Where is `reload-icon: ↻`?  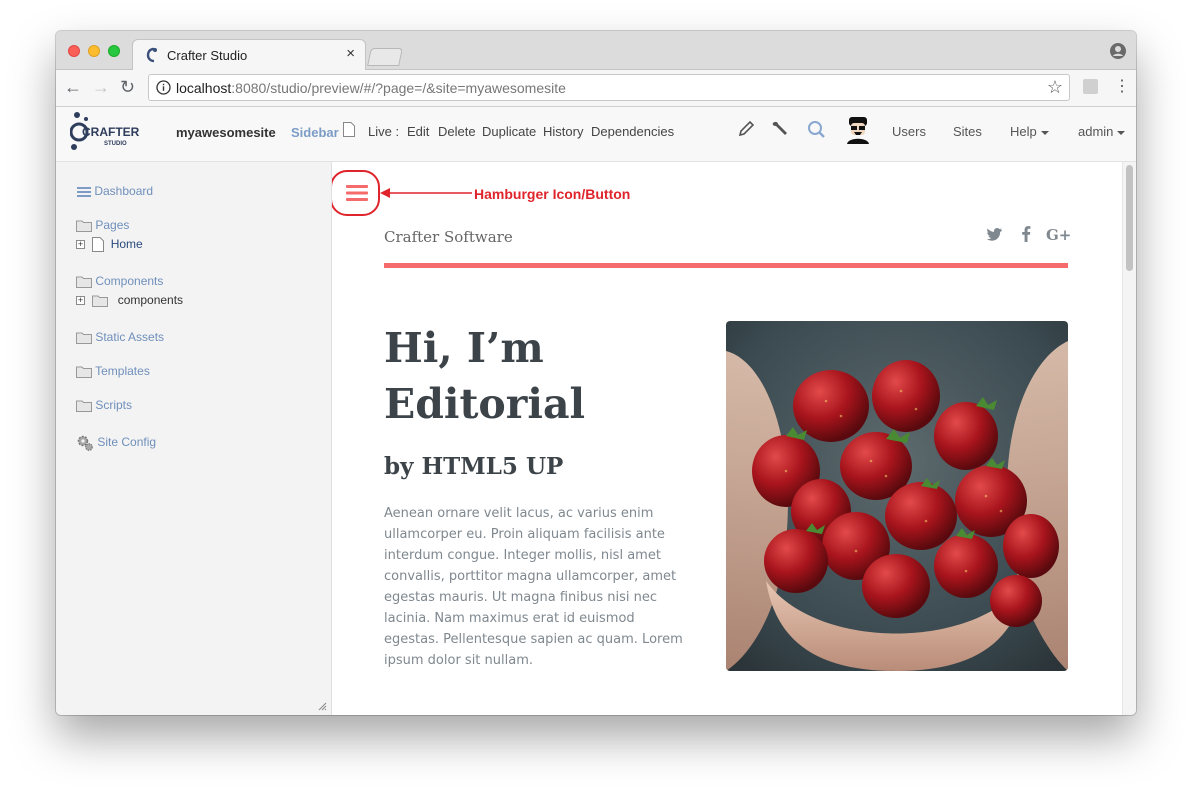
reload-icon: ↻ is located at coordinates (127, 87).